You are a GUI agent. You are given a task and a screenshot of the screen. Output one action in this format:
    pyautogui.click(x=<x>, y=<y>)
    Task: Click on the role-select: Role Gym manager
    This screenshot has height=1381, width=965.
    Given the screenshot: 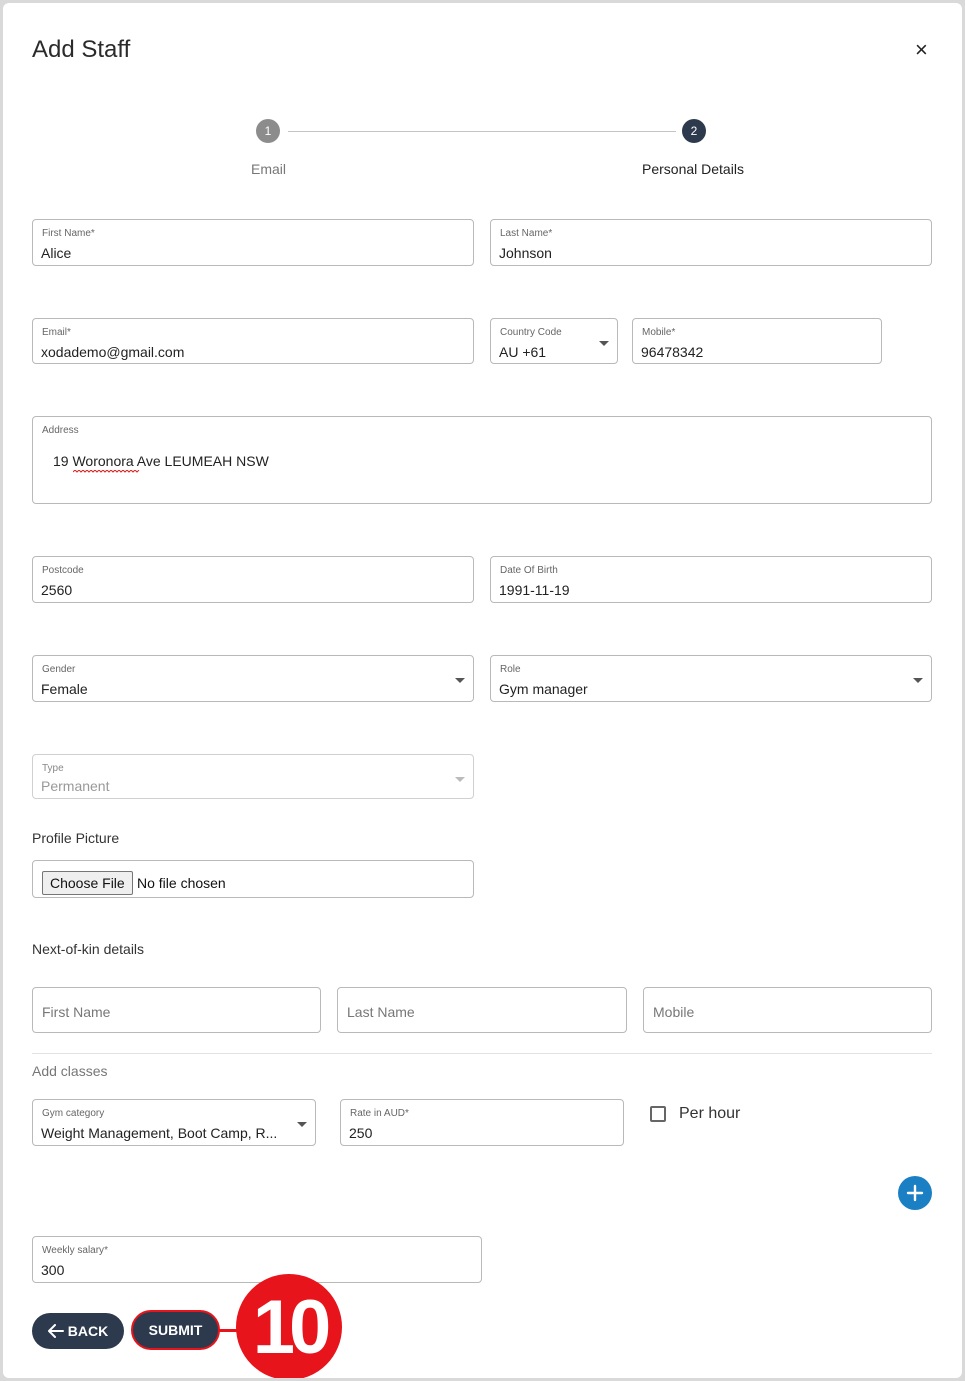 What is the action you would take?
    pyautogui.click(x=711, y=678)
    